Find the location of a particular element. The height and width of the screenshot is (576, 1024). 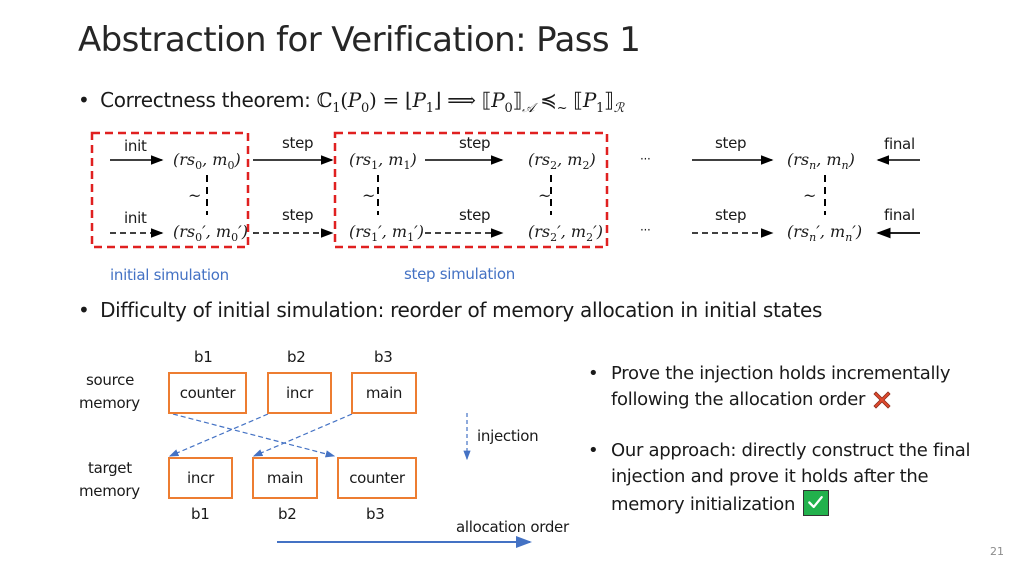

step-label-top-1: step is located at coordinates (298, 143).